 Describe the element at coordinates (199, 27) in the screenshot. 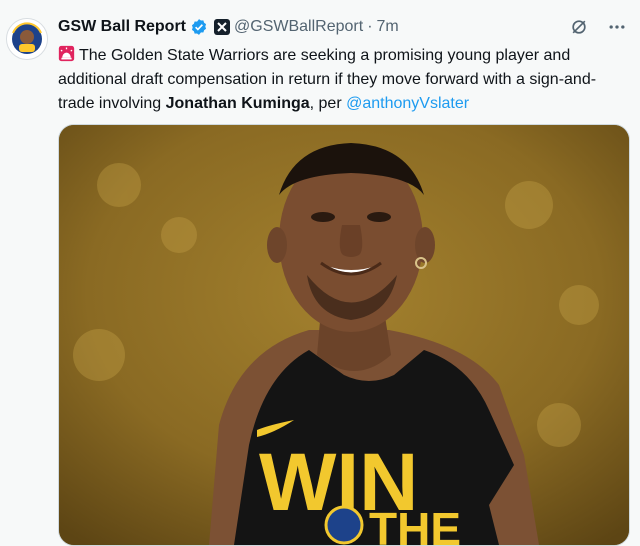

I see `verified-badge-icon` at that location.